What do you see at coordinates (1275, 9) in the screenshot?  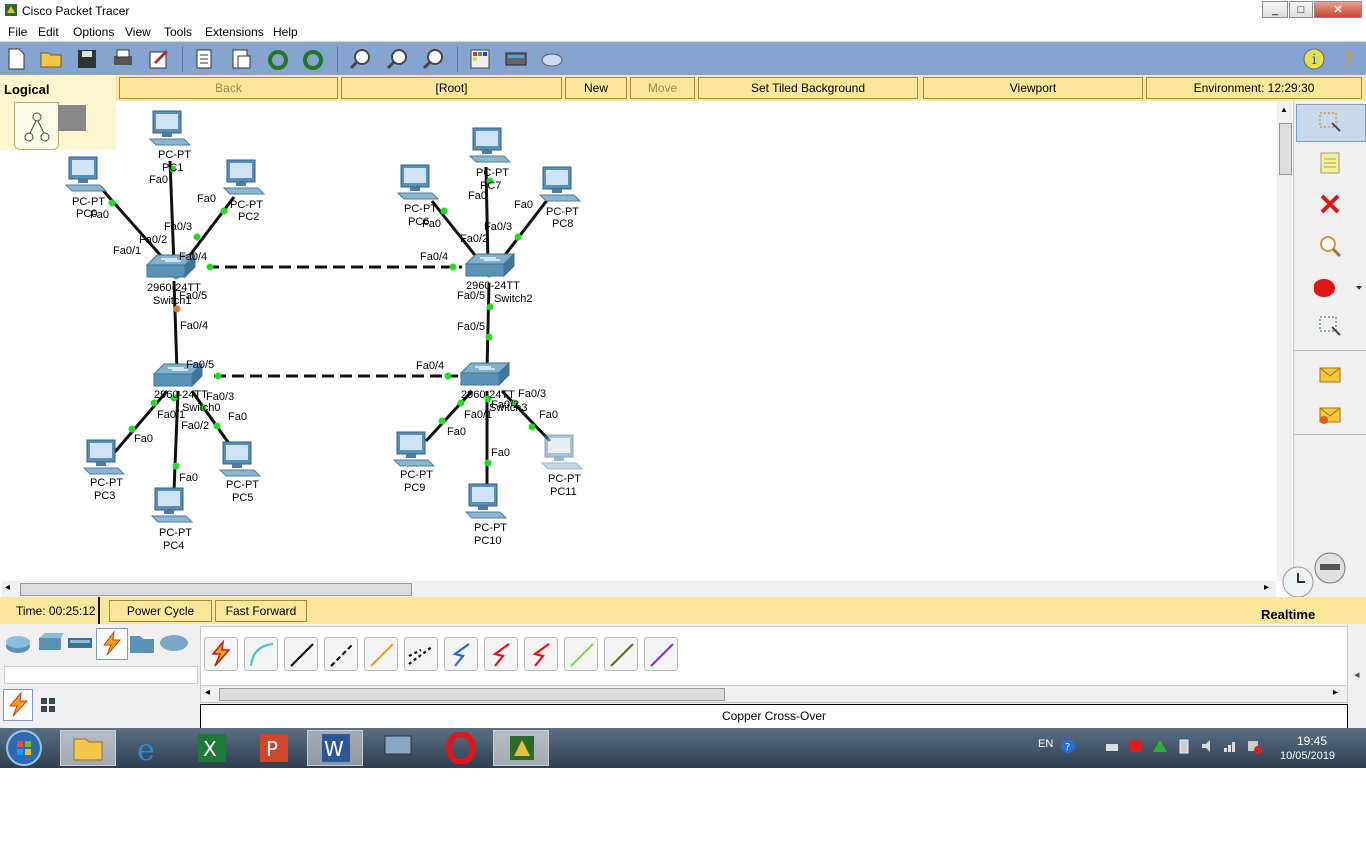 I see `minimize-button: _` at bounding box center [1275, 9].